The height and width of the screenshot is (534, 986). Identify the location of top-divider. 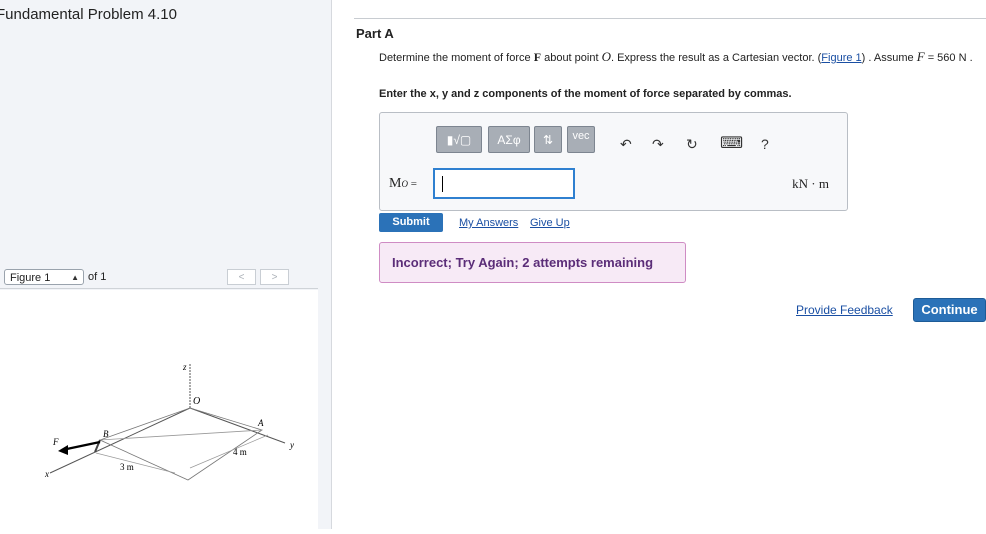
(670, 18).